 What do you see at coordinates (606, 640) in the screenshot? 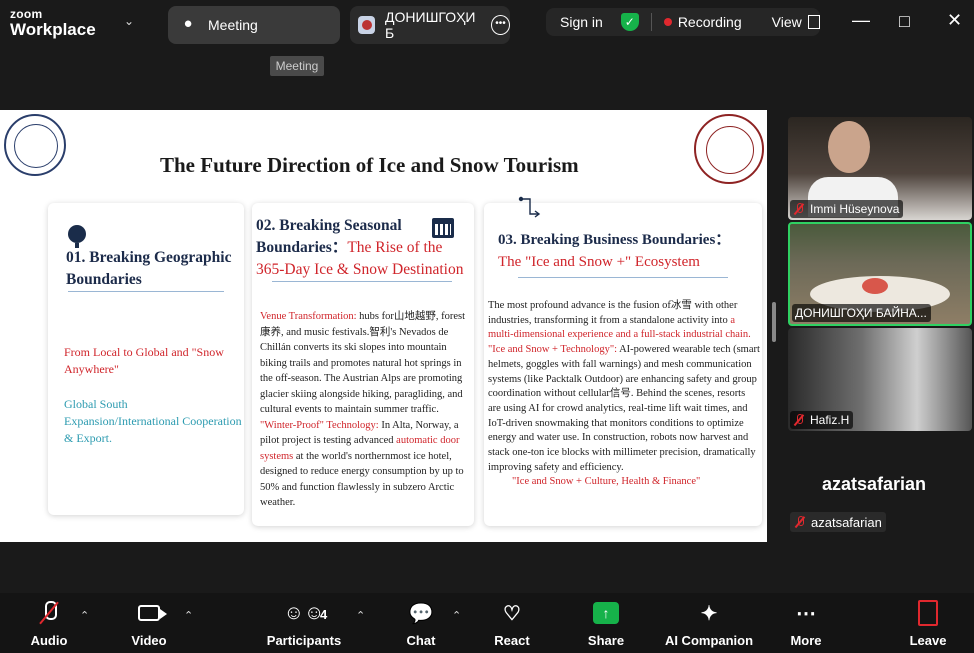
I see `share-label: Share` at bounding box center [606, 640].